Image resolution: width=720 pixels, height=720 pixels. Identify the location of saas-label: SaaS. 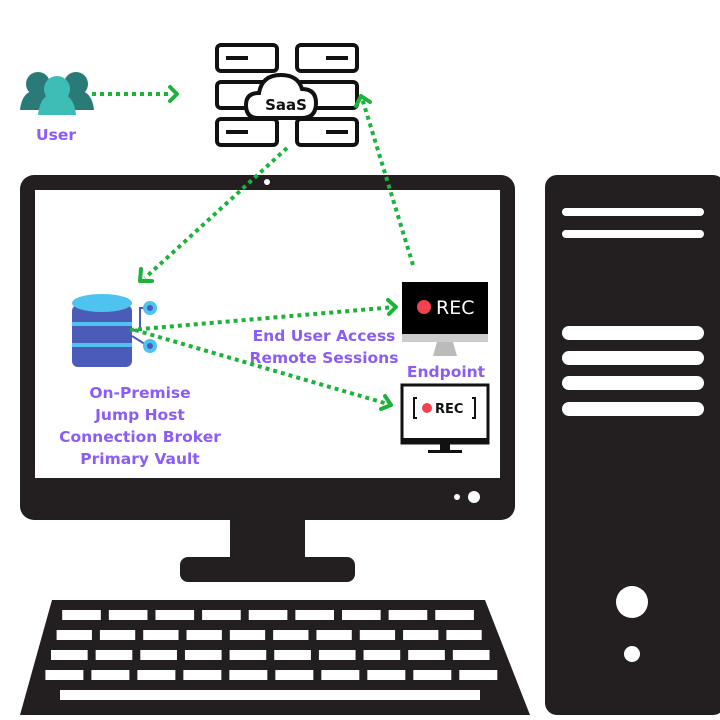
(286, 105).